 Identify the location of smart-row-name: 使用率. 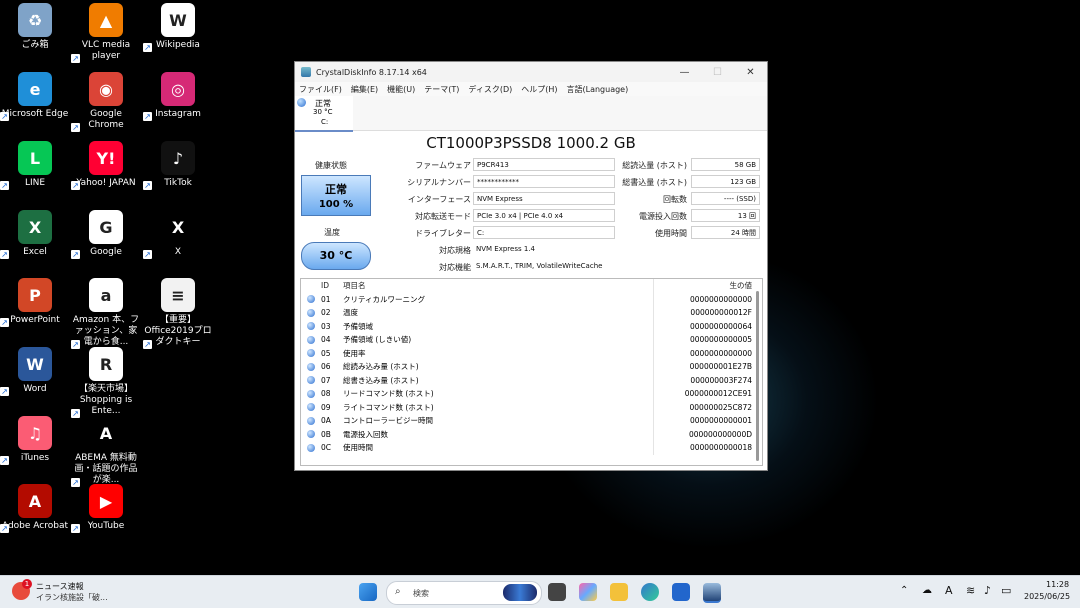
(498, 353).